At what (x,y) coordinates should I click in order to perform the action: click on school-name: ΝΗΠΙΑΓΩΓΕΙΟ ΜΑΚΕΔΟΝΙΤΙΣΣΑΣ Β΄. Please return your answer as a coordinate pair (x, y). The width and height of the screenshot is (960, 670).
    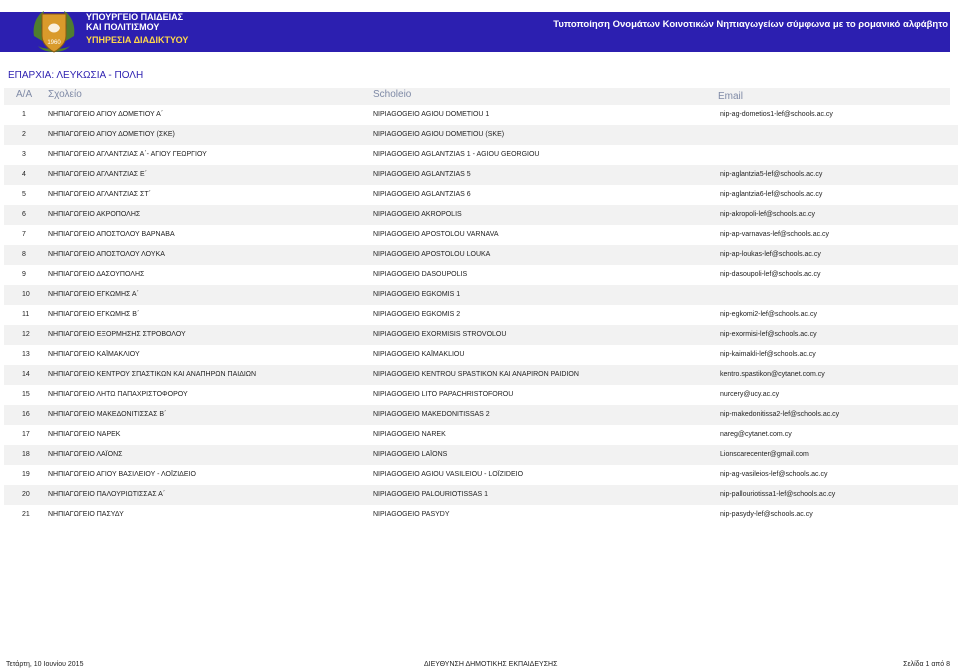
    Looking at the image, I should click on (107, 414).